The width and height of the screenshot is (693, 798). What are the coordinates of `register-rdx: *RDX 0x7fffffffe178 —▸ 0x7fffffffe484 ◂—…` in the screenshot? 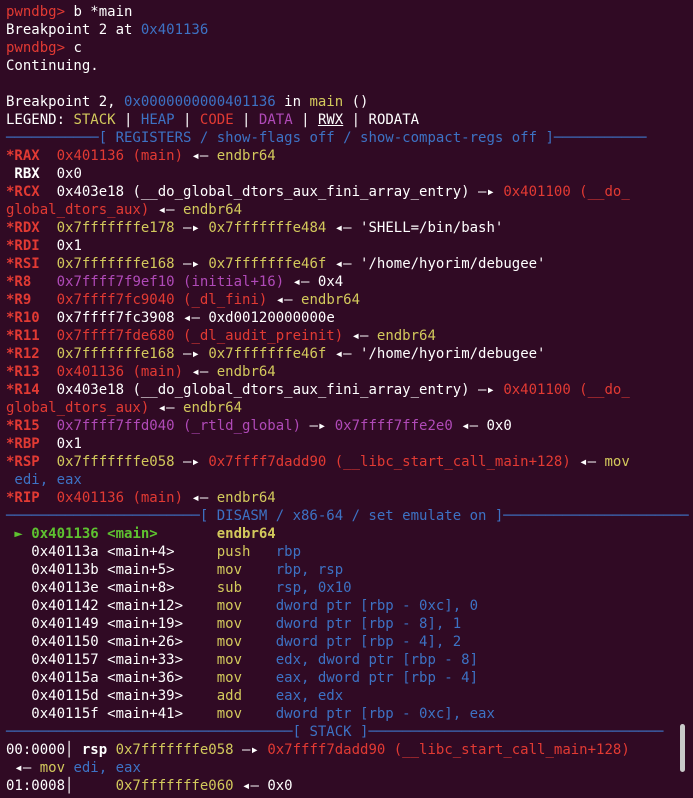 It's located at (338, 228).